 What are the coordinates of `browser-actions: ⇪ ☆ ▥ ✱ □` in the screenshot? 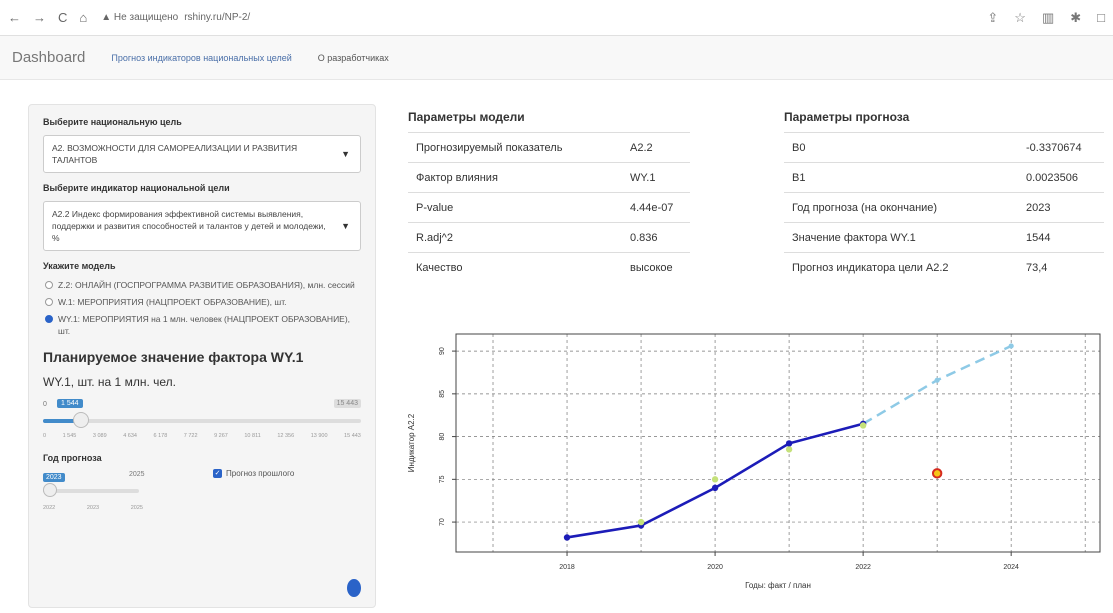 It's located at (1046, 18).